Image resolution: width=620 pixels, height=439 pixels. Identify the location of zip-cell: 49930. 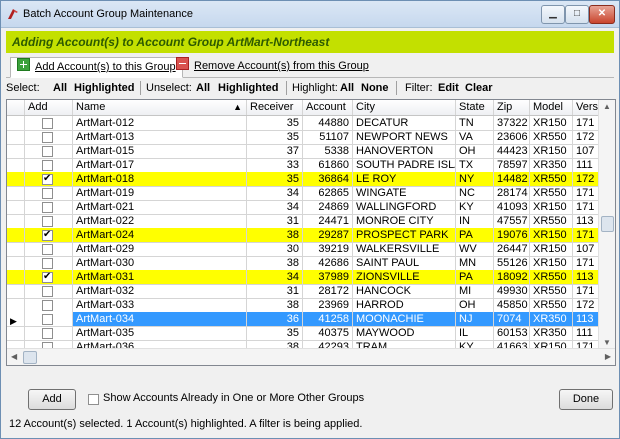
(512, 291).